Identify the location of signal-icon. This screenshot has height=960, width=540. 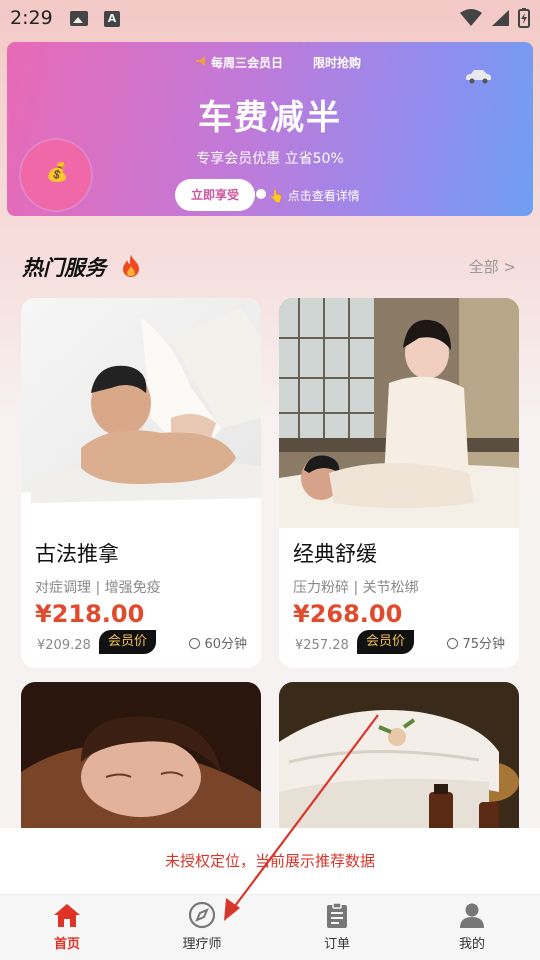
(500, 18).